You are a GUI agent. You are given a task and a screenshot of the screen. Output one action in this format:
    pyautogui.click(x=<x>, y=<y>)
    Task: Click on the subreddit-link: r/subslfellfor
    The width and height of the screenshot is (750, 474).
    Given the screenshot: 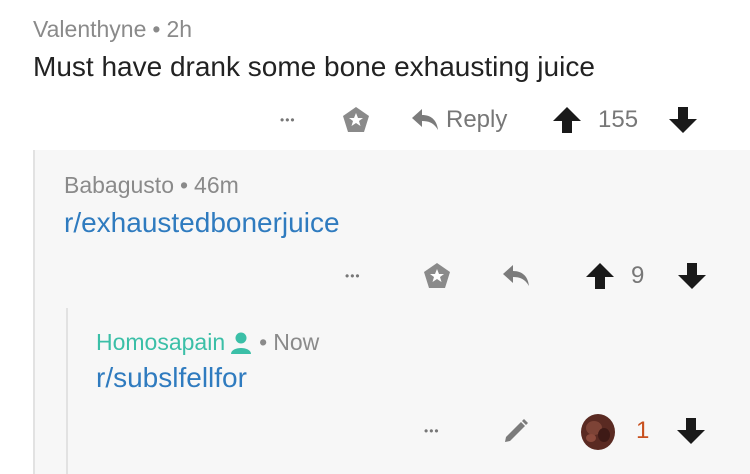 What is the action you would take?
    pyautogui.click(x=207, y=378)
    